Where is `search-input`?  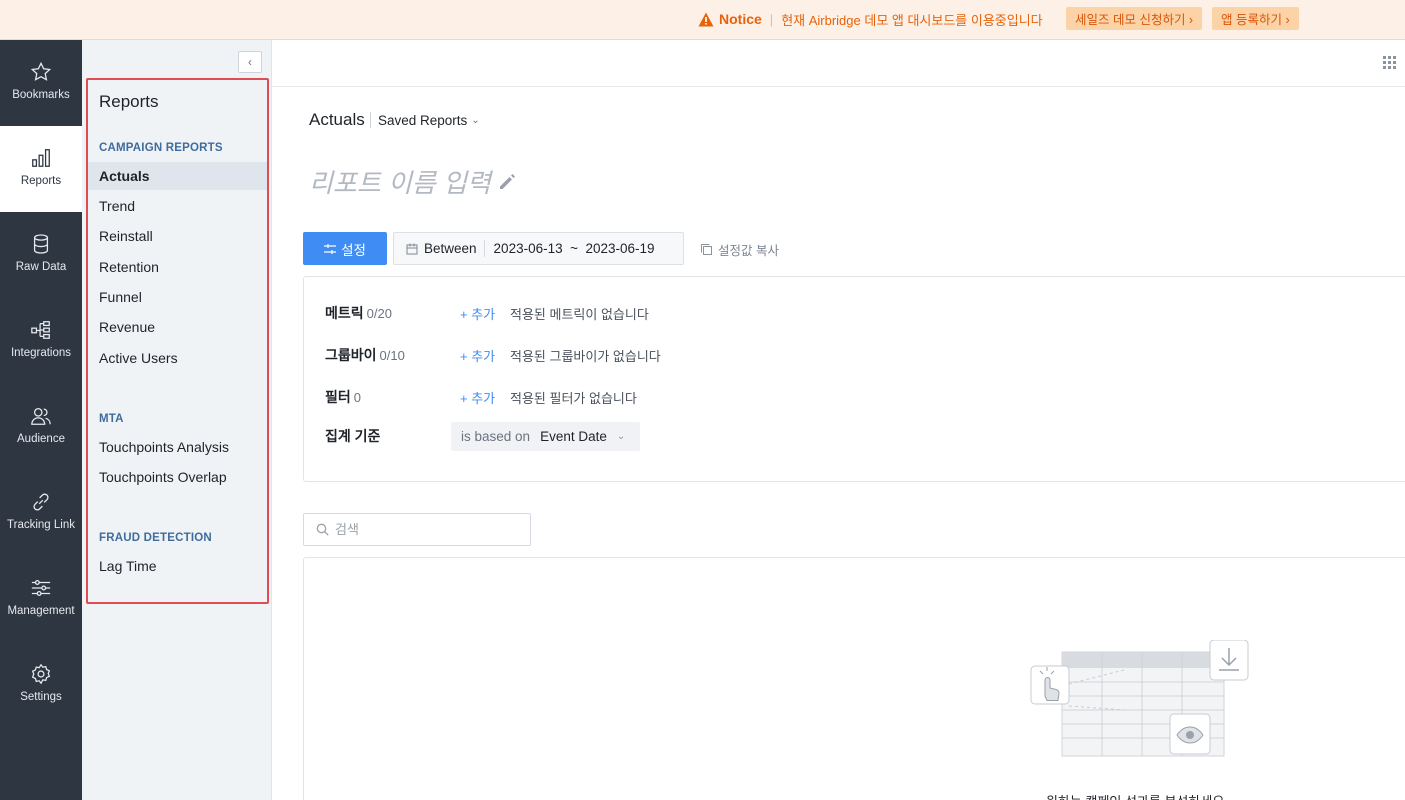
search-input is located at coordinates (430, 529).